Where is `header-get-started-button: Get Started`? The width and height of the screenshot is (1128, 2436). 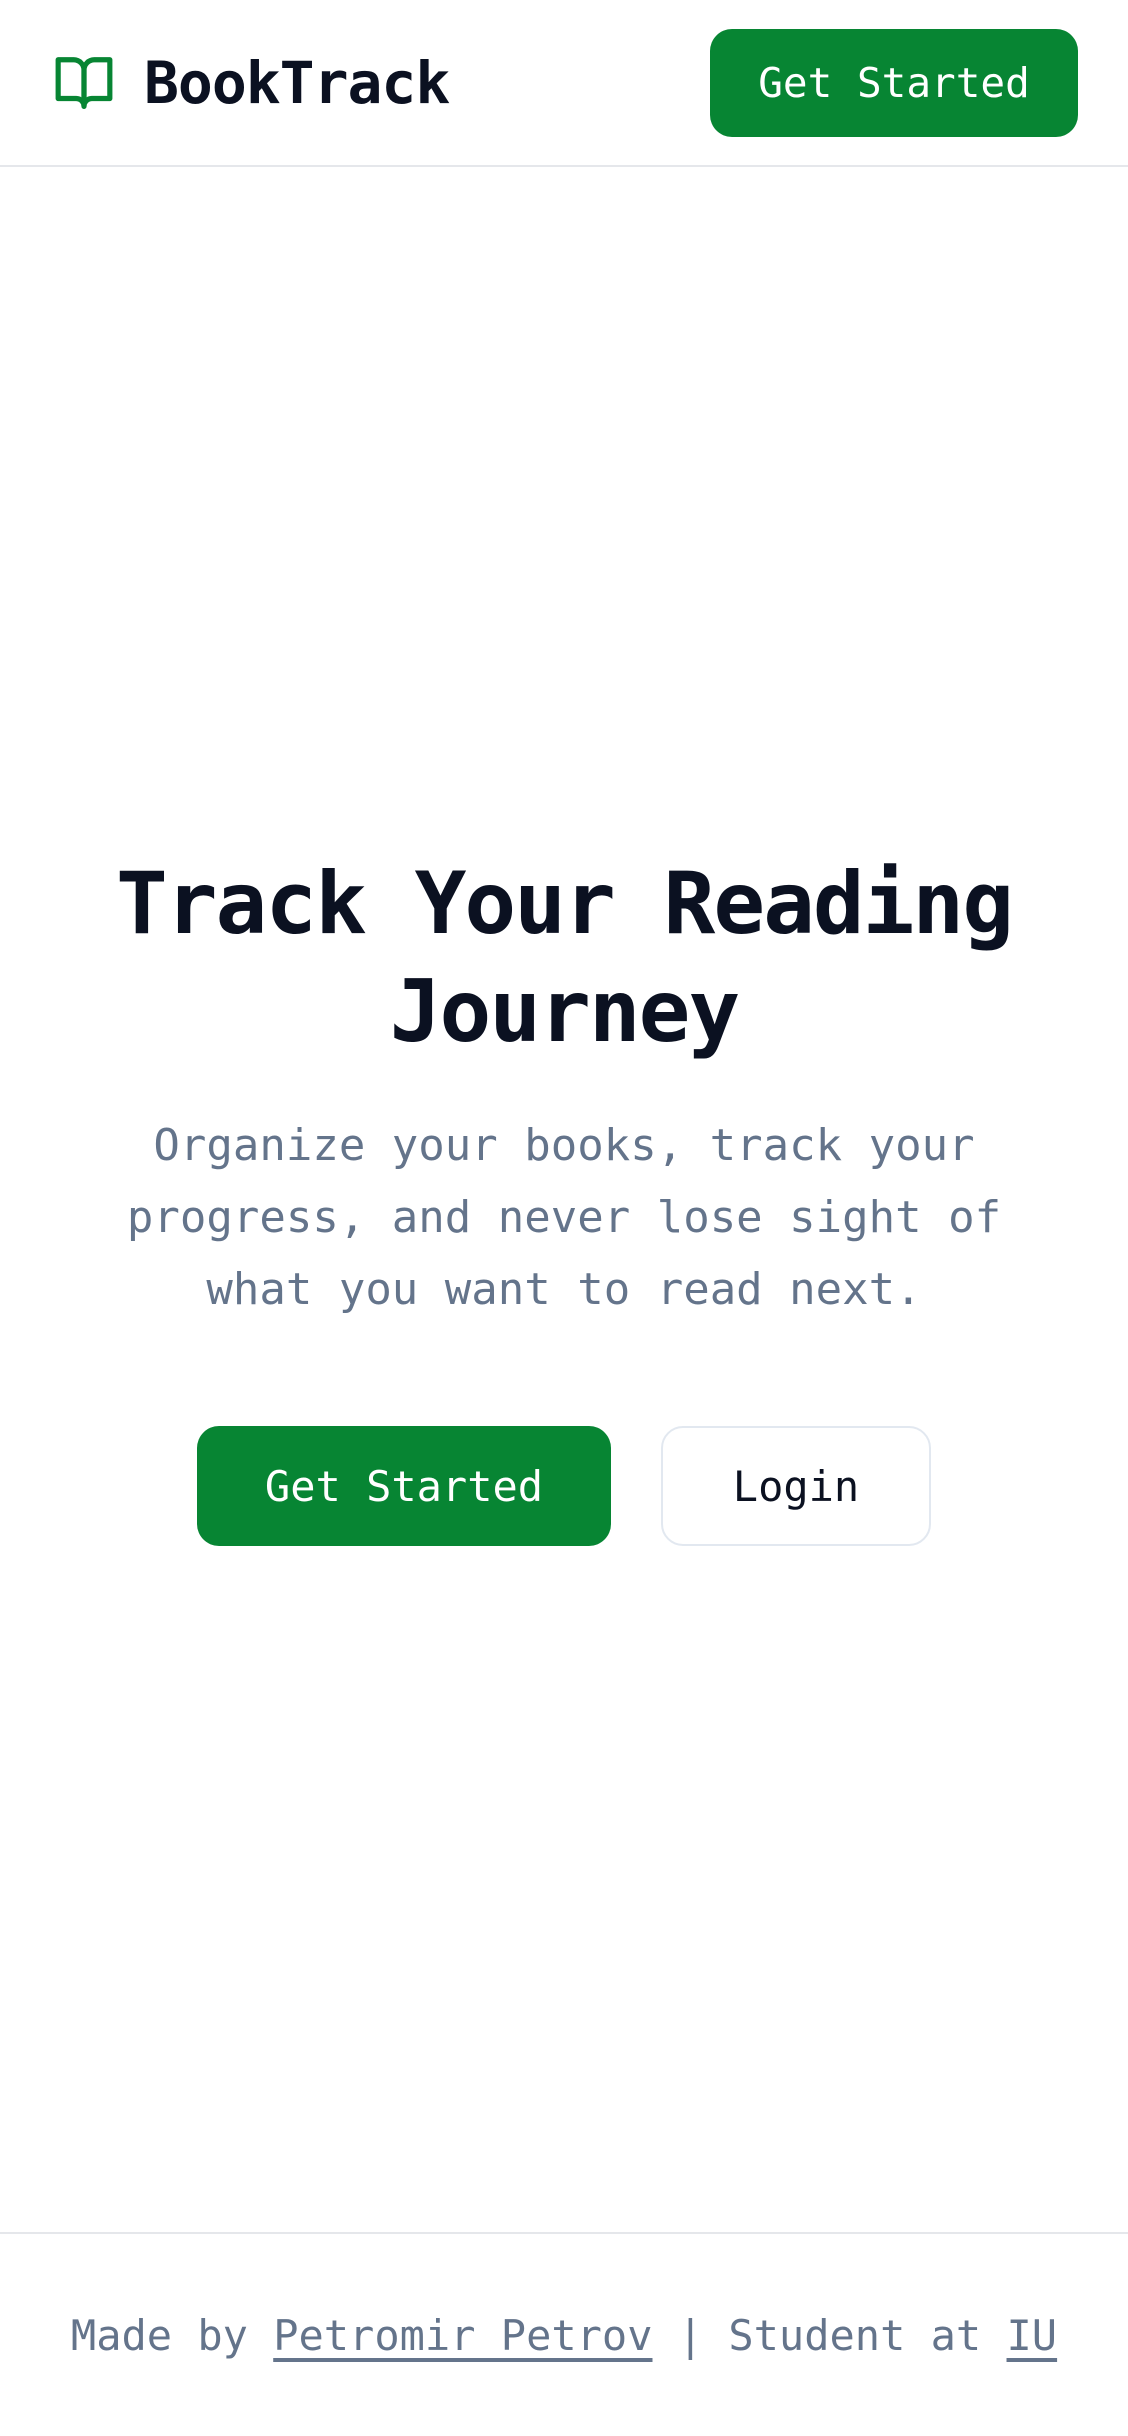 header-get-started-button: Get Started is located at coordinates (894, 82).